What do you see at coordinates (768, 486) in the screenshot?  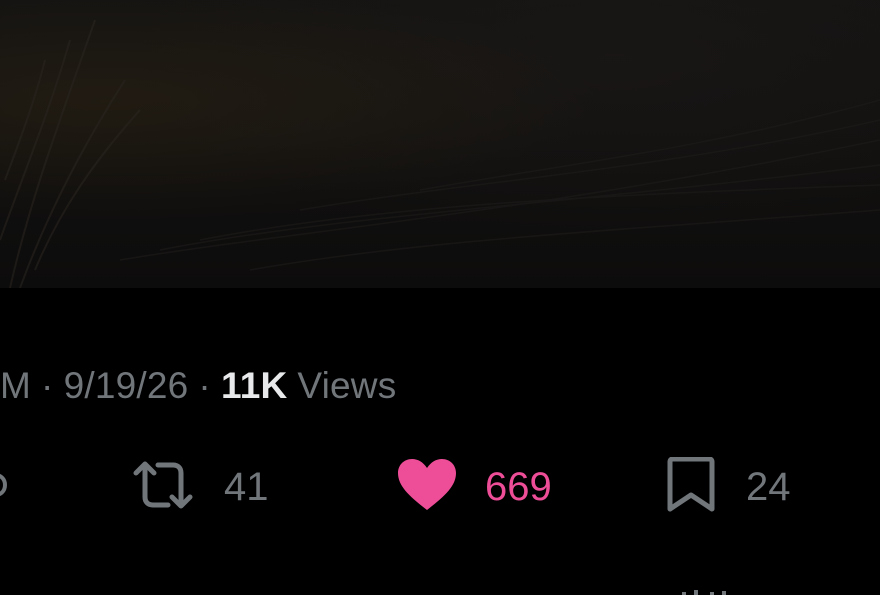 I see `bookmark-count: 24` at bounding box center [768, 486].